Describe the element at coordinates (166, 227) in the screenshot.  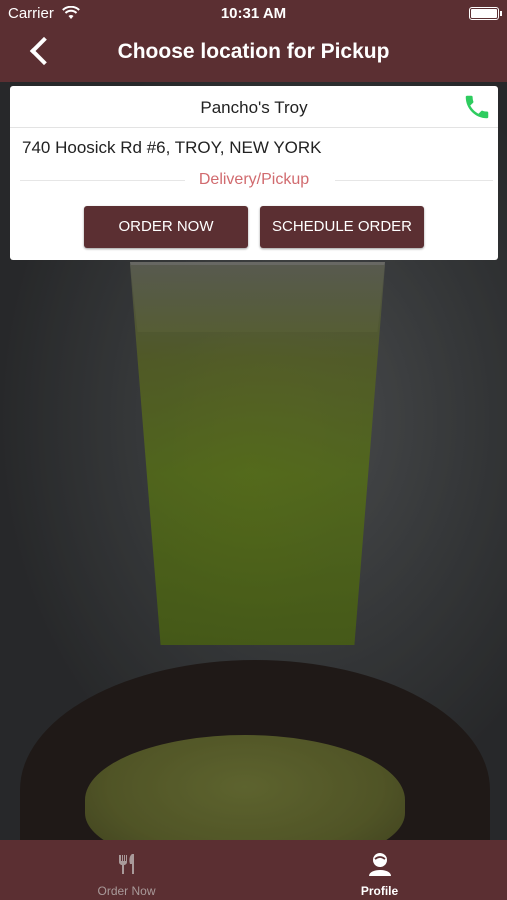
I see `order-now-button: ORDER NOW` at that location.